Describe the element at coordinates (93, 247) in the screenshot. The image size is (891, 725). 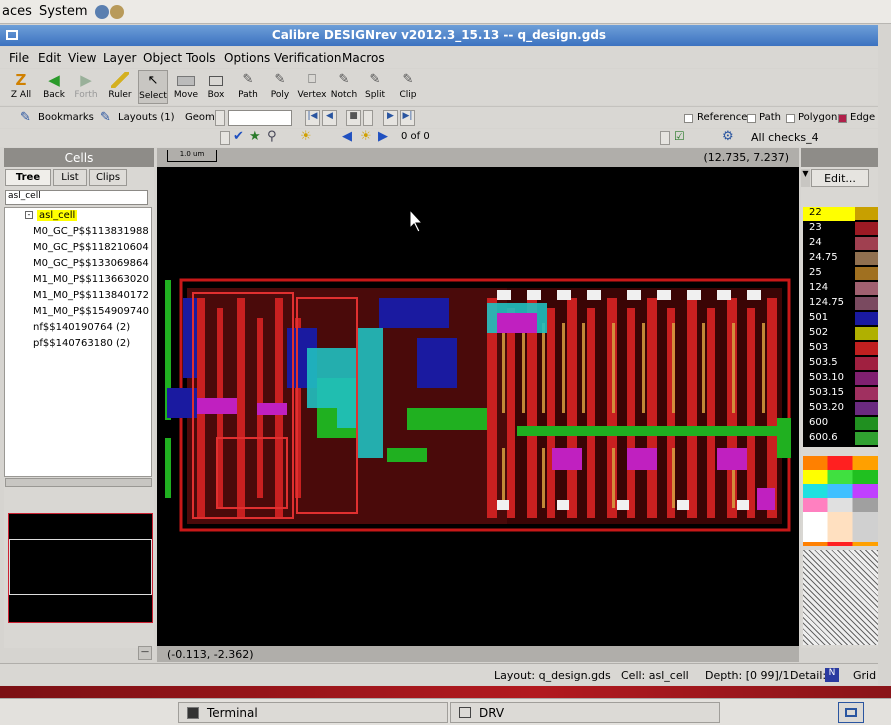
I see `tree-item: M0_GC_P$$118210604` at that location.